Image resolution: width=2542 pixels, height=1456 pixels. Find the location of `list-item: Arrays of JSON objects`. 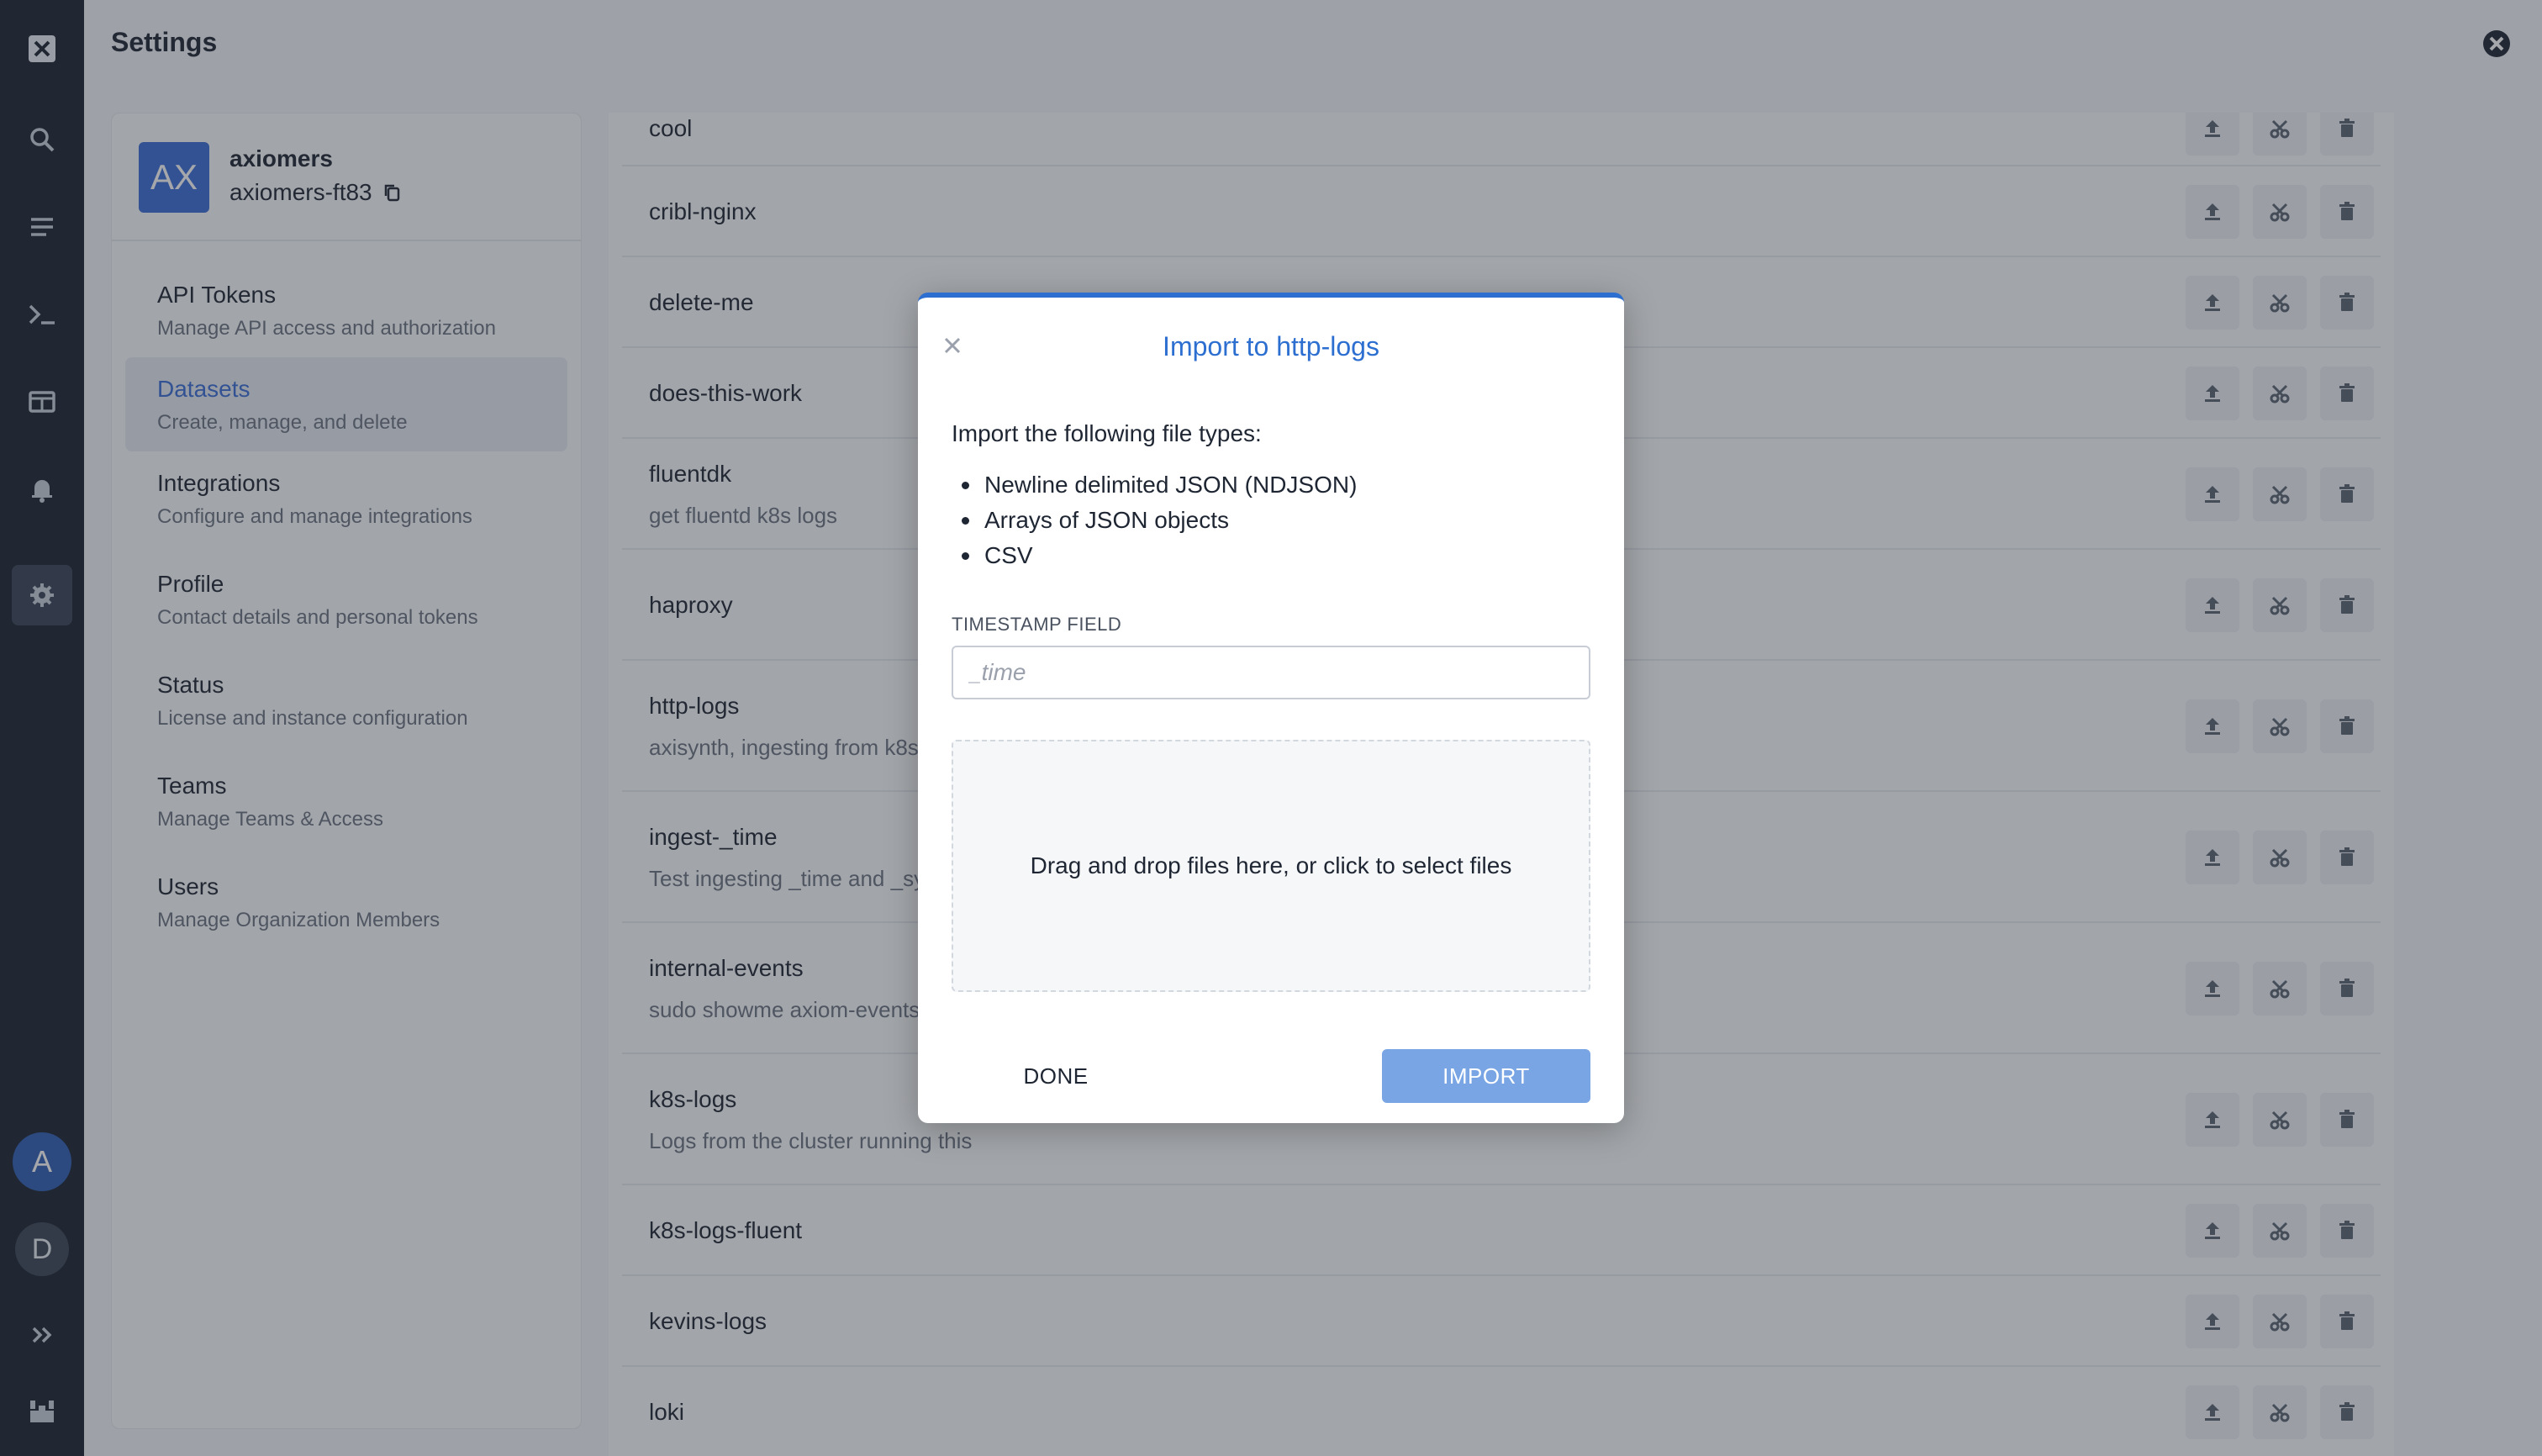

list-item: Arrays of JSON objects is located at coordinates (1154, 520).